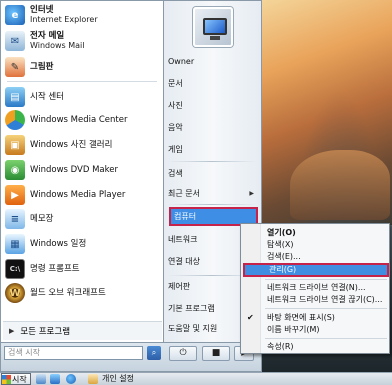 This screenshot has height=385, width=392. What do you see at coordinates (19, 379) in the screenshot?
I see `start-button-label: 시작` at bounding box center [19, 379].